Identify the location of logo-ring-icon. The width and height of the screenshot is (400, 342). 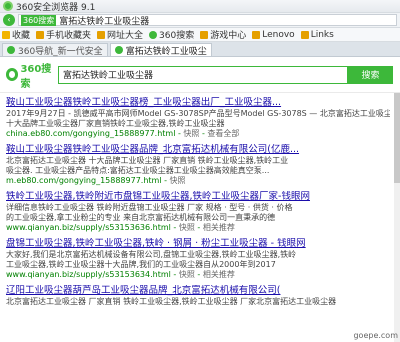
(12, 74).